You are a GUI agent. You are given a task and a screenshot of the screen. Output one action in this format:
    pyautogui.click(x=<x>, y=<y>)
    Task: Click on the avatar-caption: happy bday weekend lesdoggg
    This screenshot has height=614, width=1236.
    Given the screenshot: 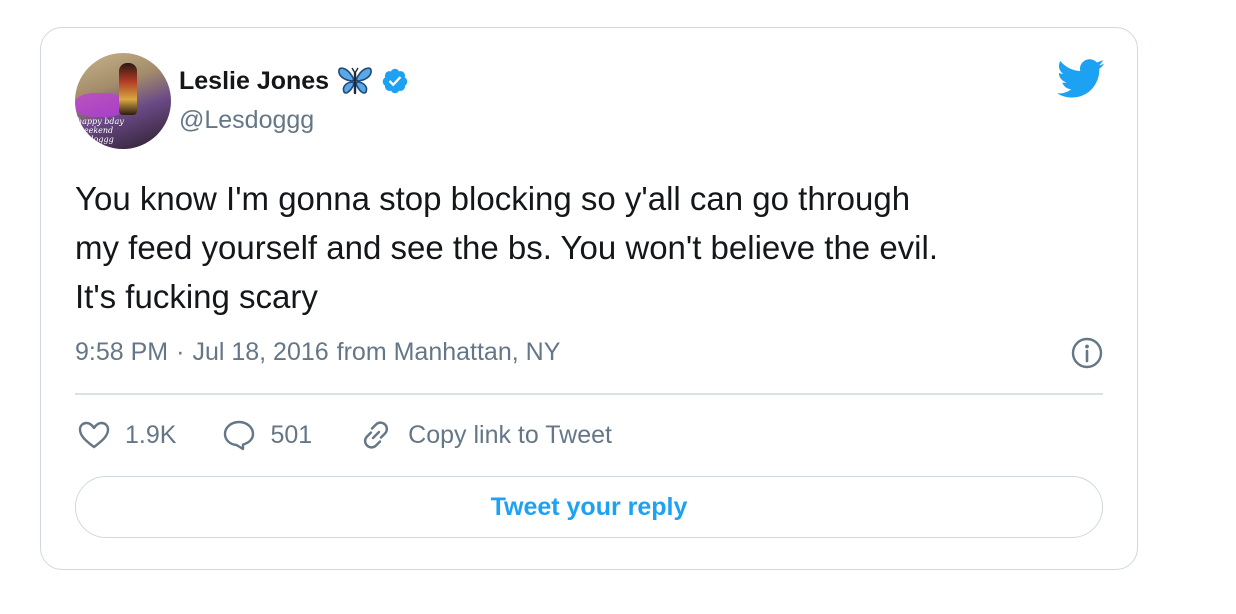 What is the action you would take?
    pyautogui.click(x=100, y=130)
    